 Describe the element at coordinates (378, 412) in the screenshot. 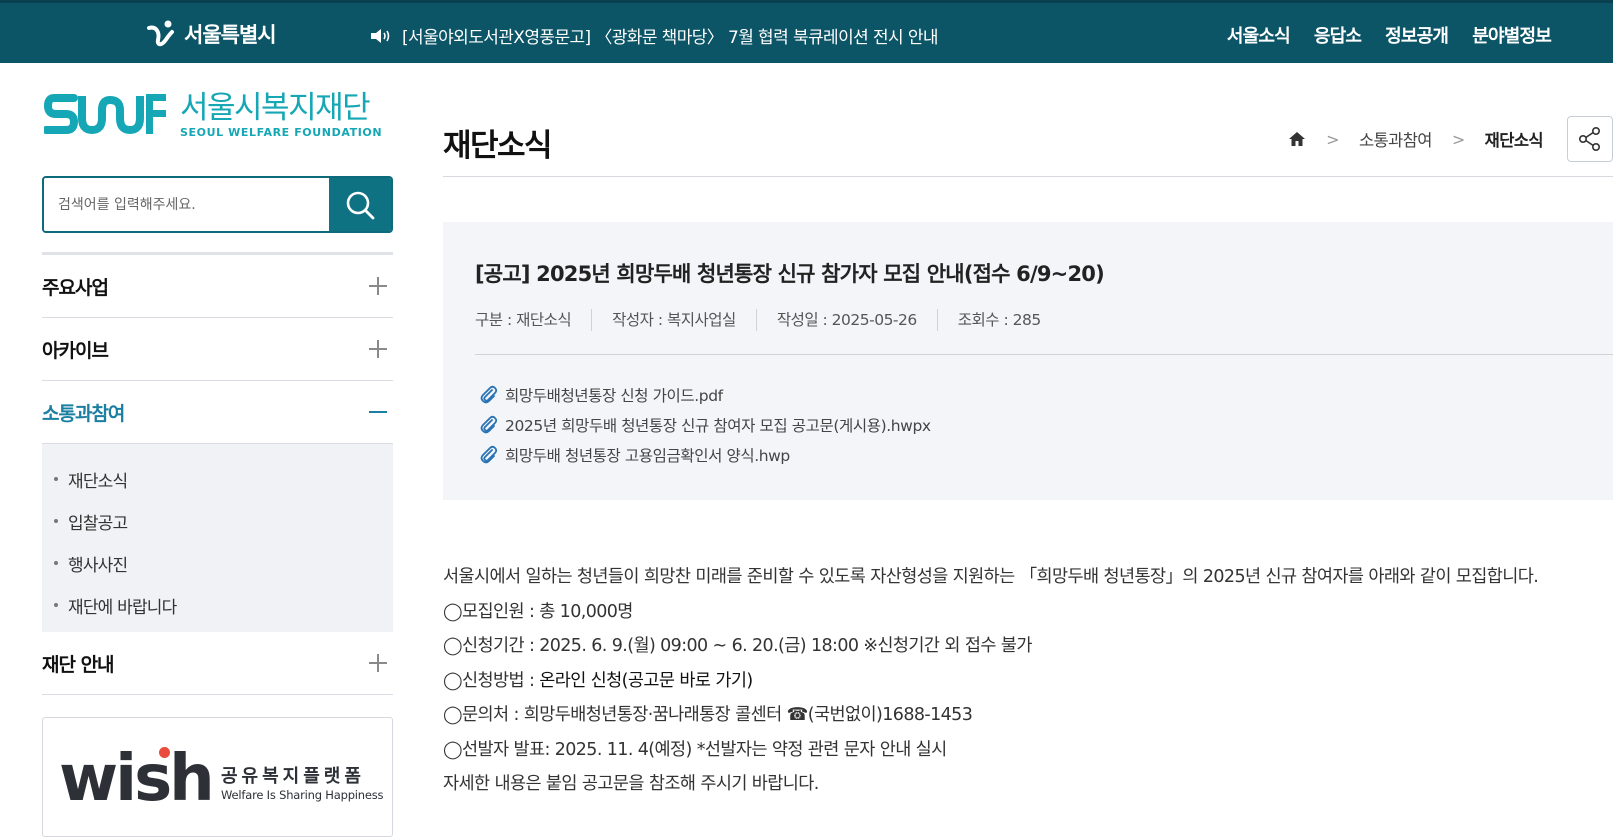

I see `minus-icon` at that location.